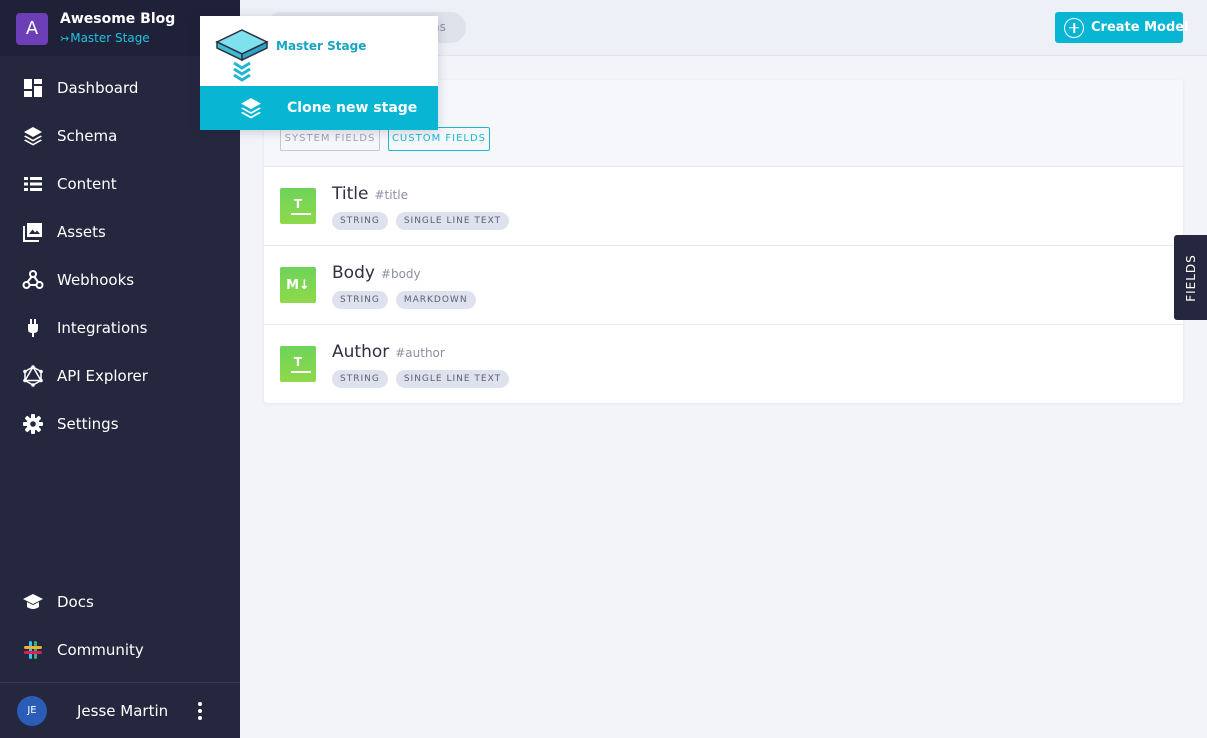 Image resolution: width=1207 pixels, height=738 pixels. What do you see at coordinates (102, 376) in the screenshot?
I see `nav-label: API Explorer` at bounding box center [102, 376].